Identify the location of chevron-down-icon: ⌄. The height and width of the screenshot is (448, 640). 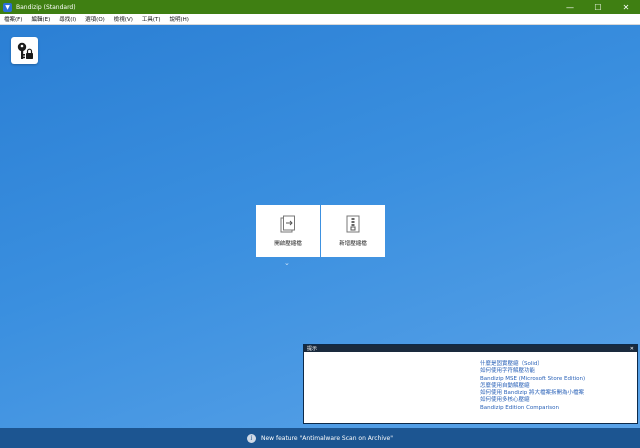
(287, 263).